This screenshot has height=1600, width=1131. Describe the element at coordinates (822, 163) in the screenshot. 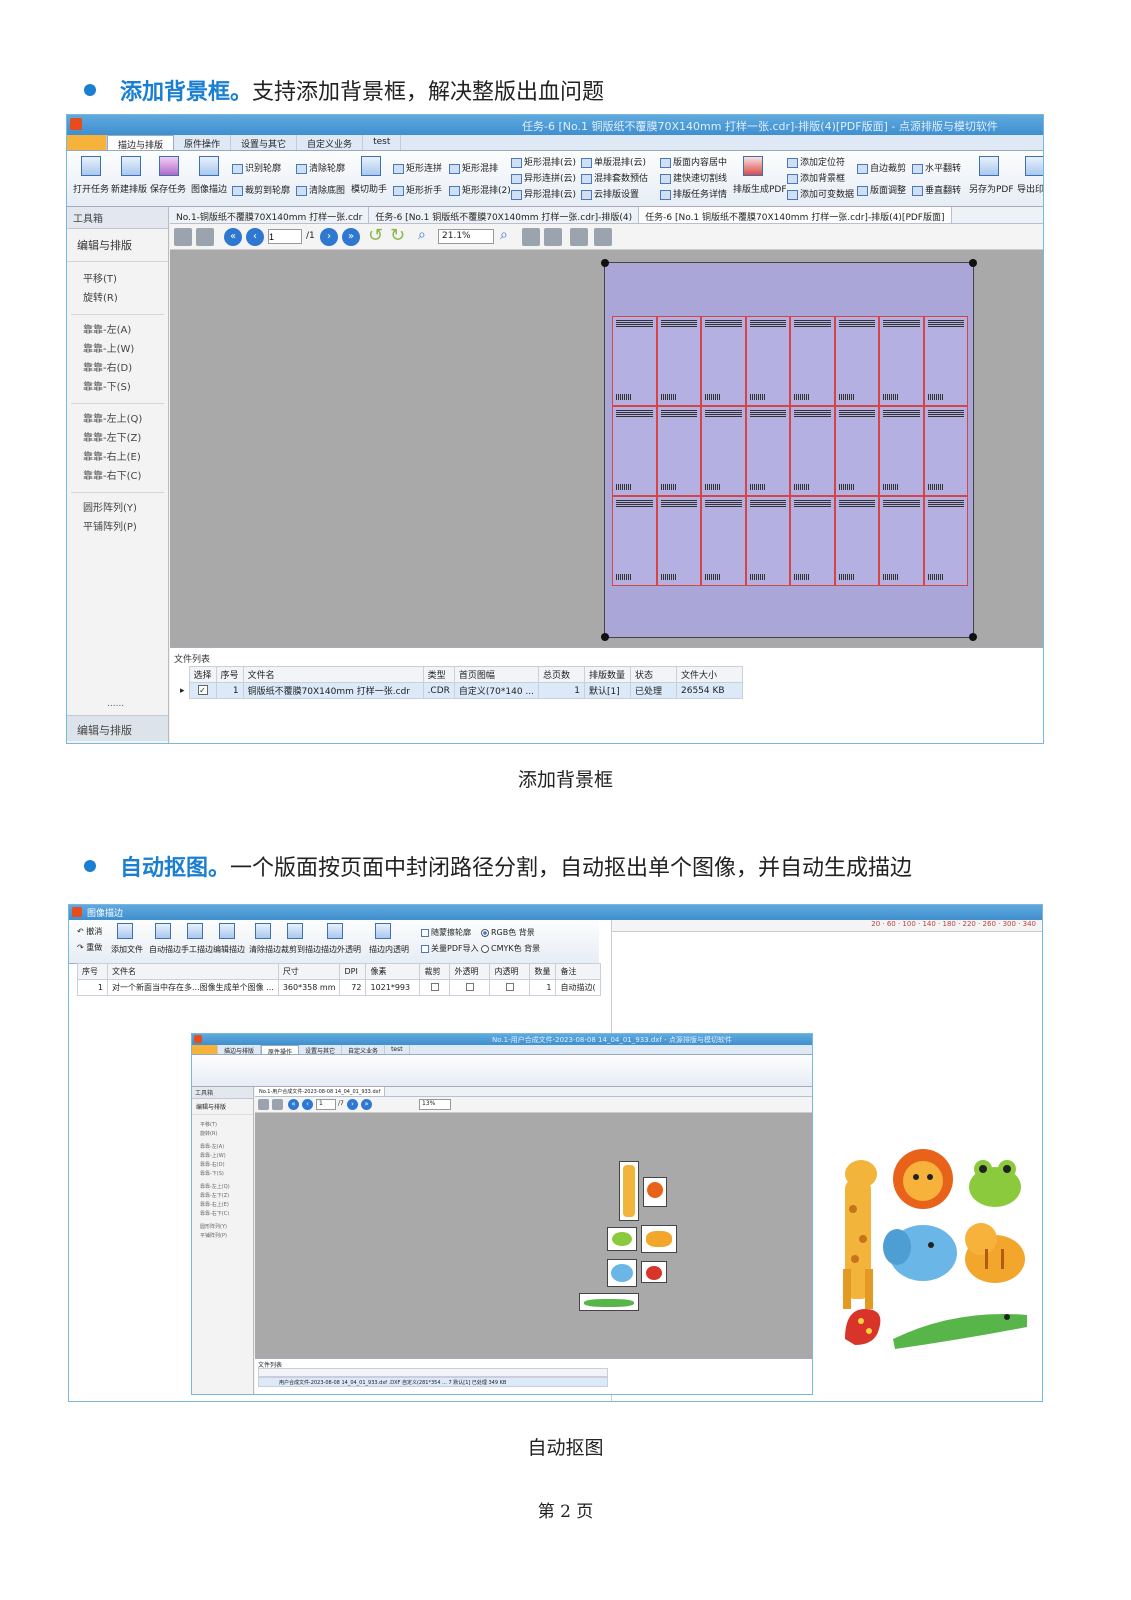

I see `add-locator-button: 添加定位符` at that location.